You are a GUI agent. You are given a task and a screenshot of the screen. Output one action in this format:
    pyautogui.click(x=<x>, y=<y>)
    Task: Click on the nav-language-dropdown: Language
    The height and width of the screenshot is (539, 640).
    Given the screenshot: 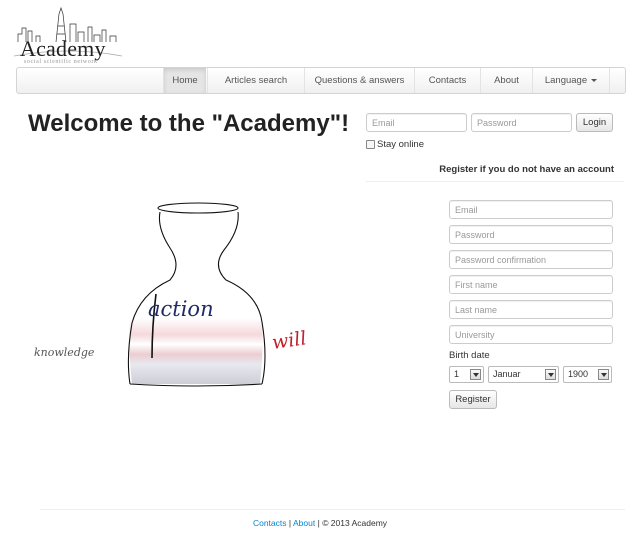 What is the action you would take?
    pyautogui.click(x=571, y=80)
    